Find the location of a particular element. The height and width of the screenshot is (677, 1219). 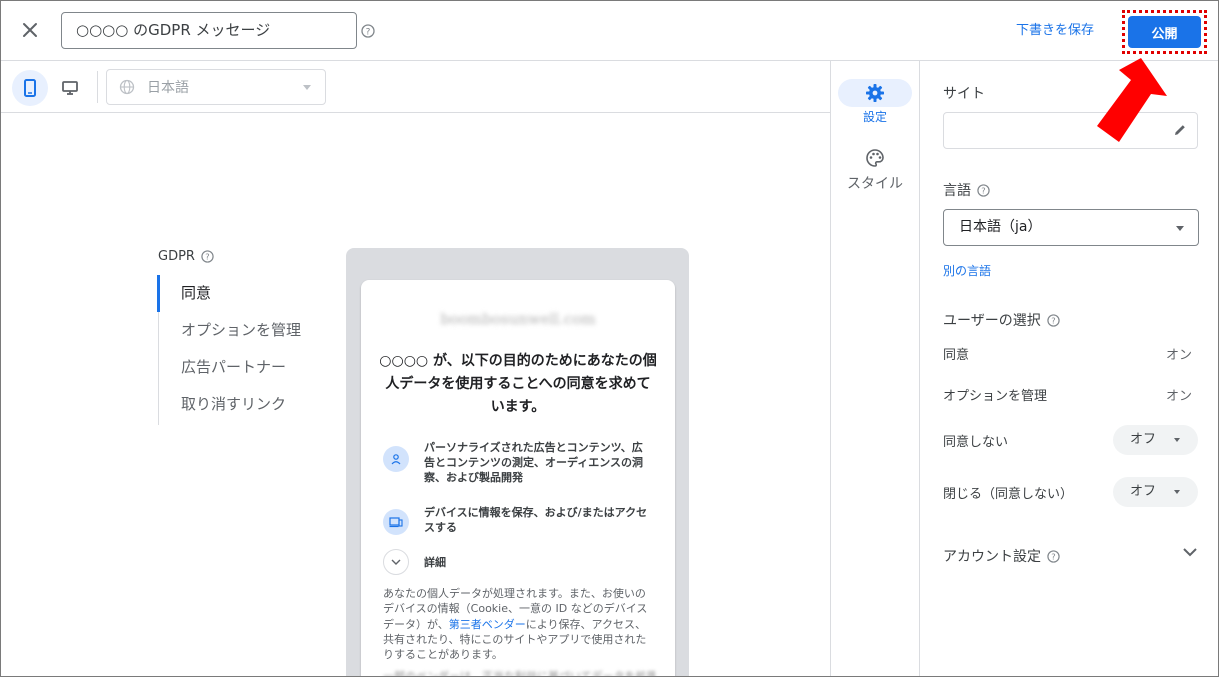

third-party-vendors-link: 第三者ベンダー is located at coordinates (487, 624).